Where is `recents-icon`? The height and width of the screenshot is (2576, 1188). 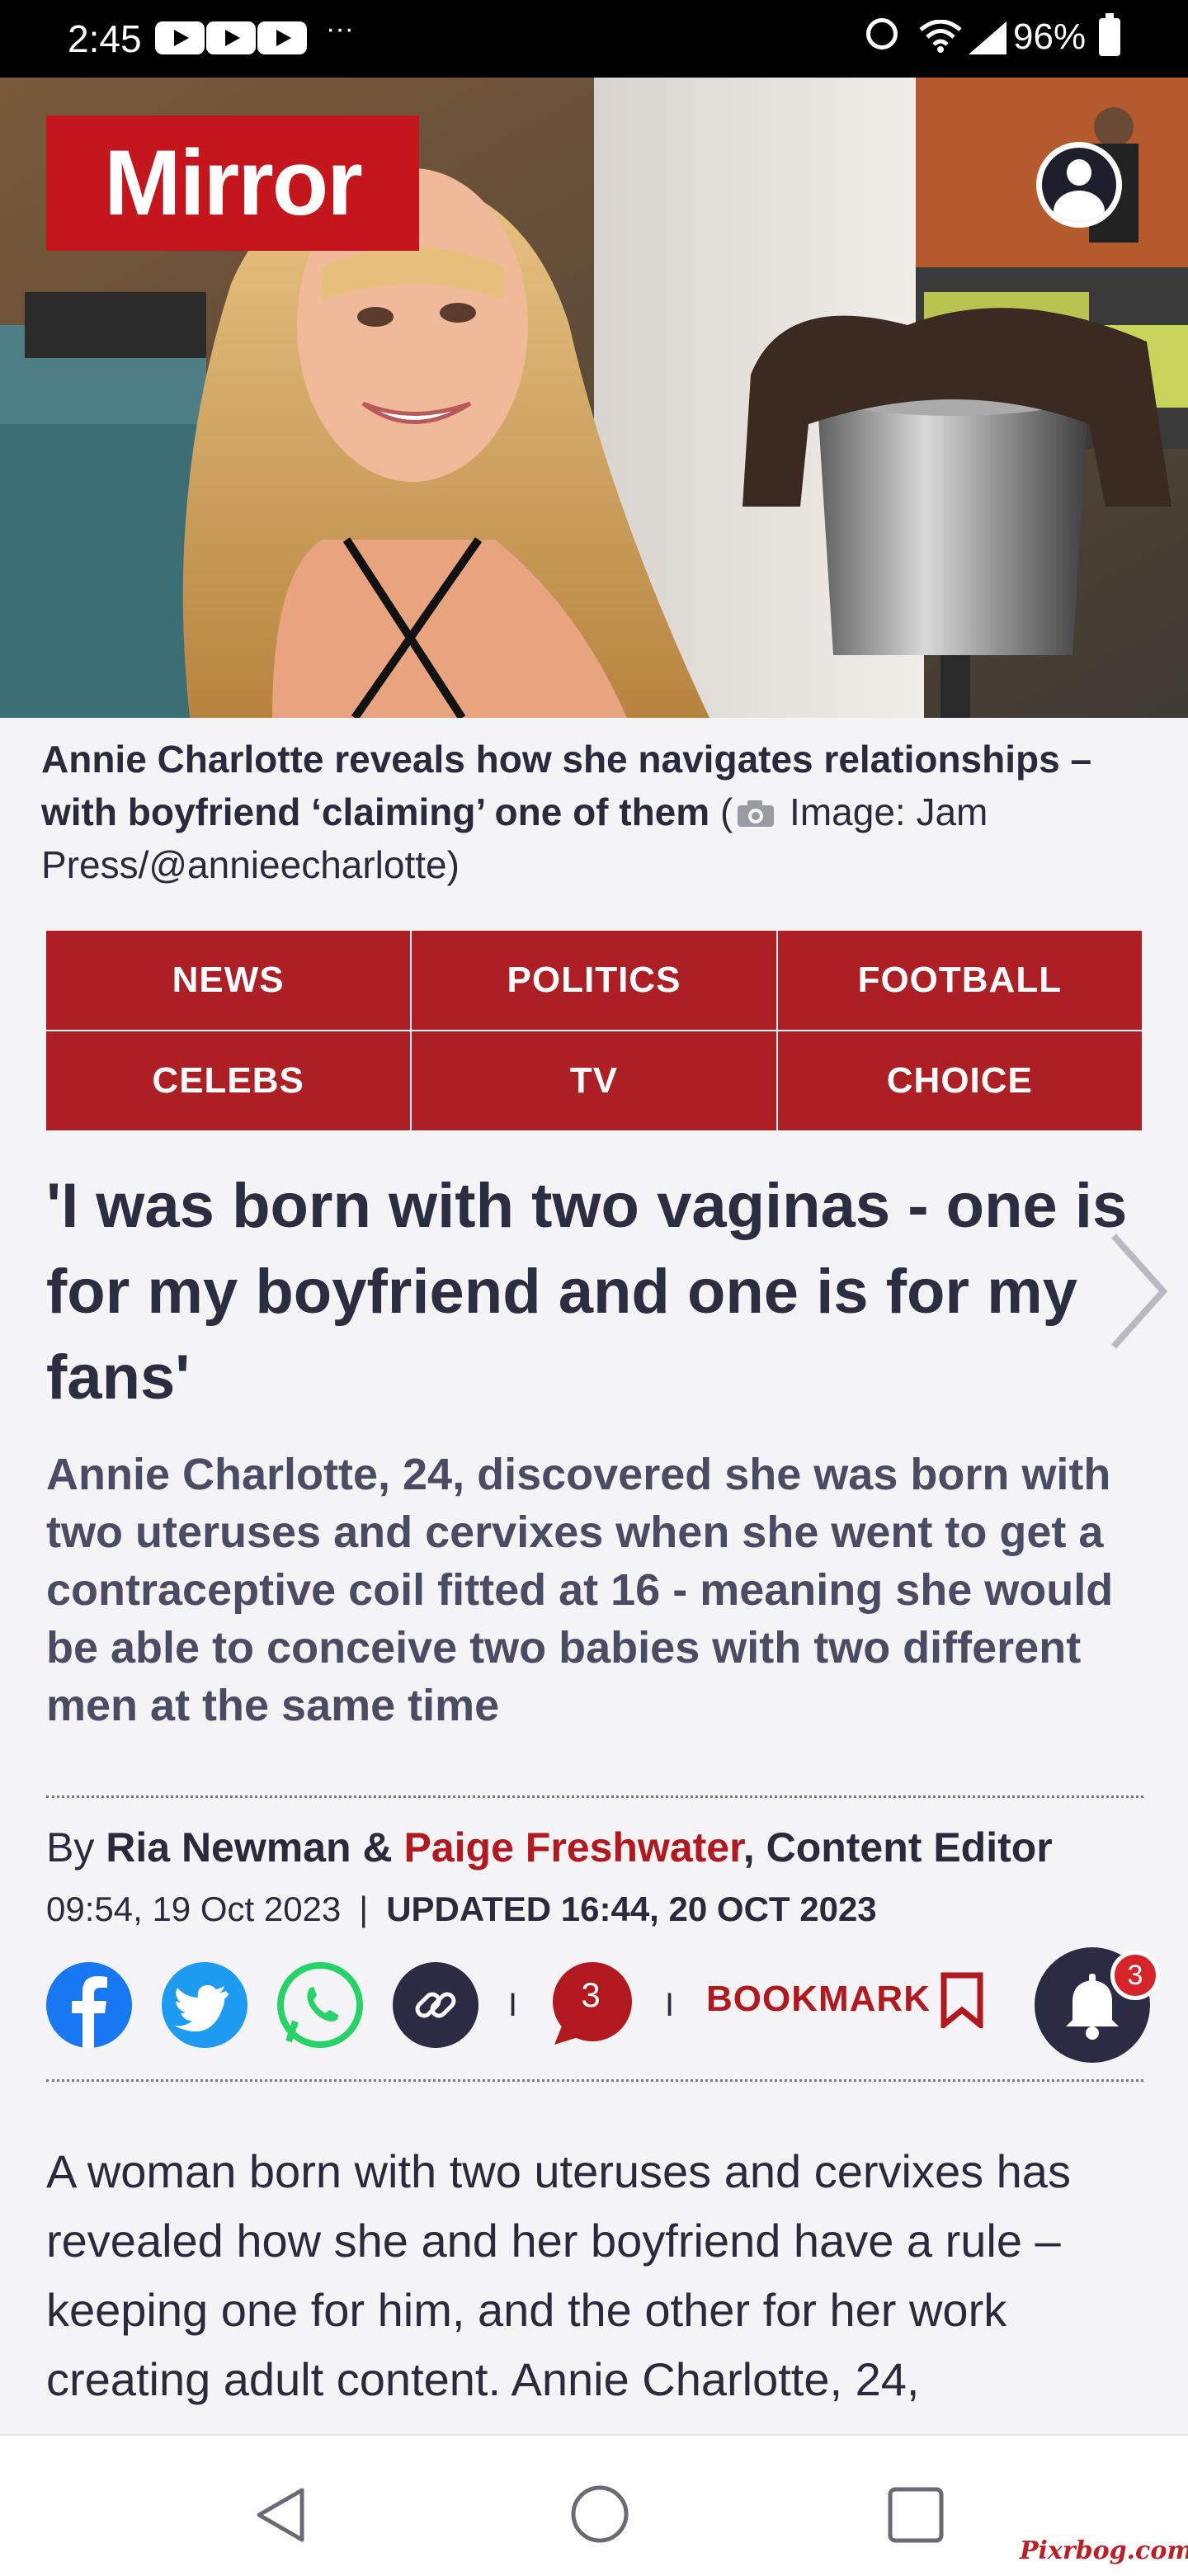
recents-icon is located at coordinates (915, 2515).